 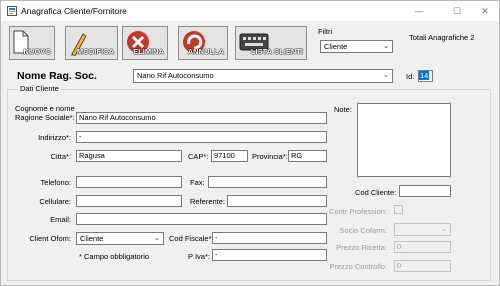 I want to click on filtri-select: Cliente ⌄, so click(x=356, y=46).